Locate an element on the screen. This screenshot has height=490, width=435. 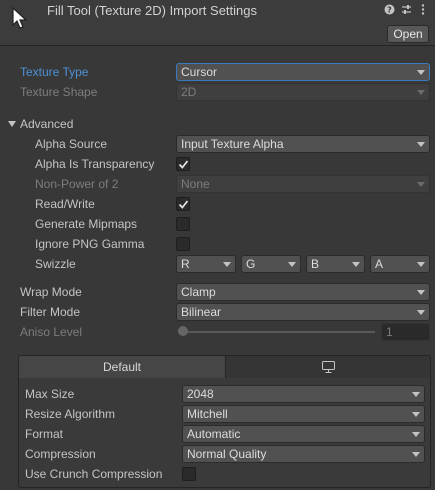
compression-label: Compression is located at coordinates (60, 454).